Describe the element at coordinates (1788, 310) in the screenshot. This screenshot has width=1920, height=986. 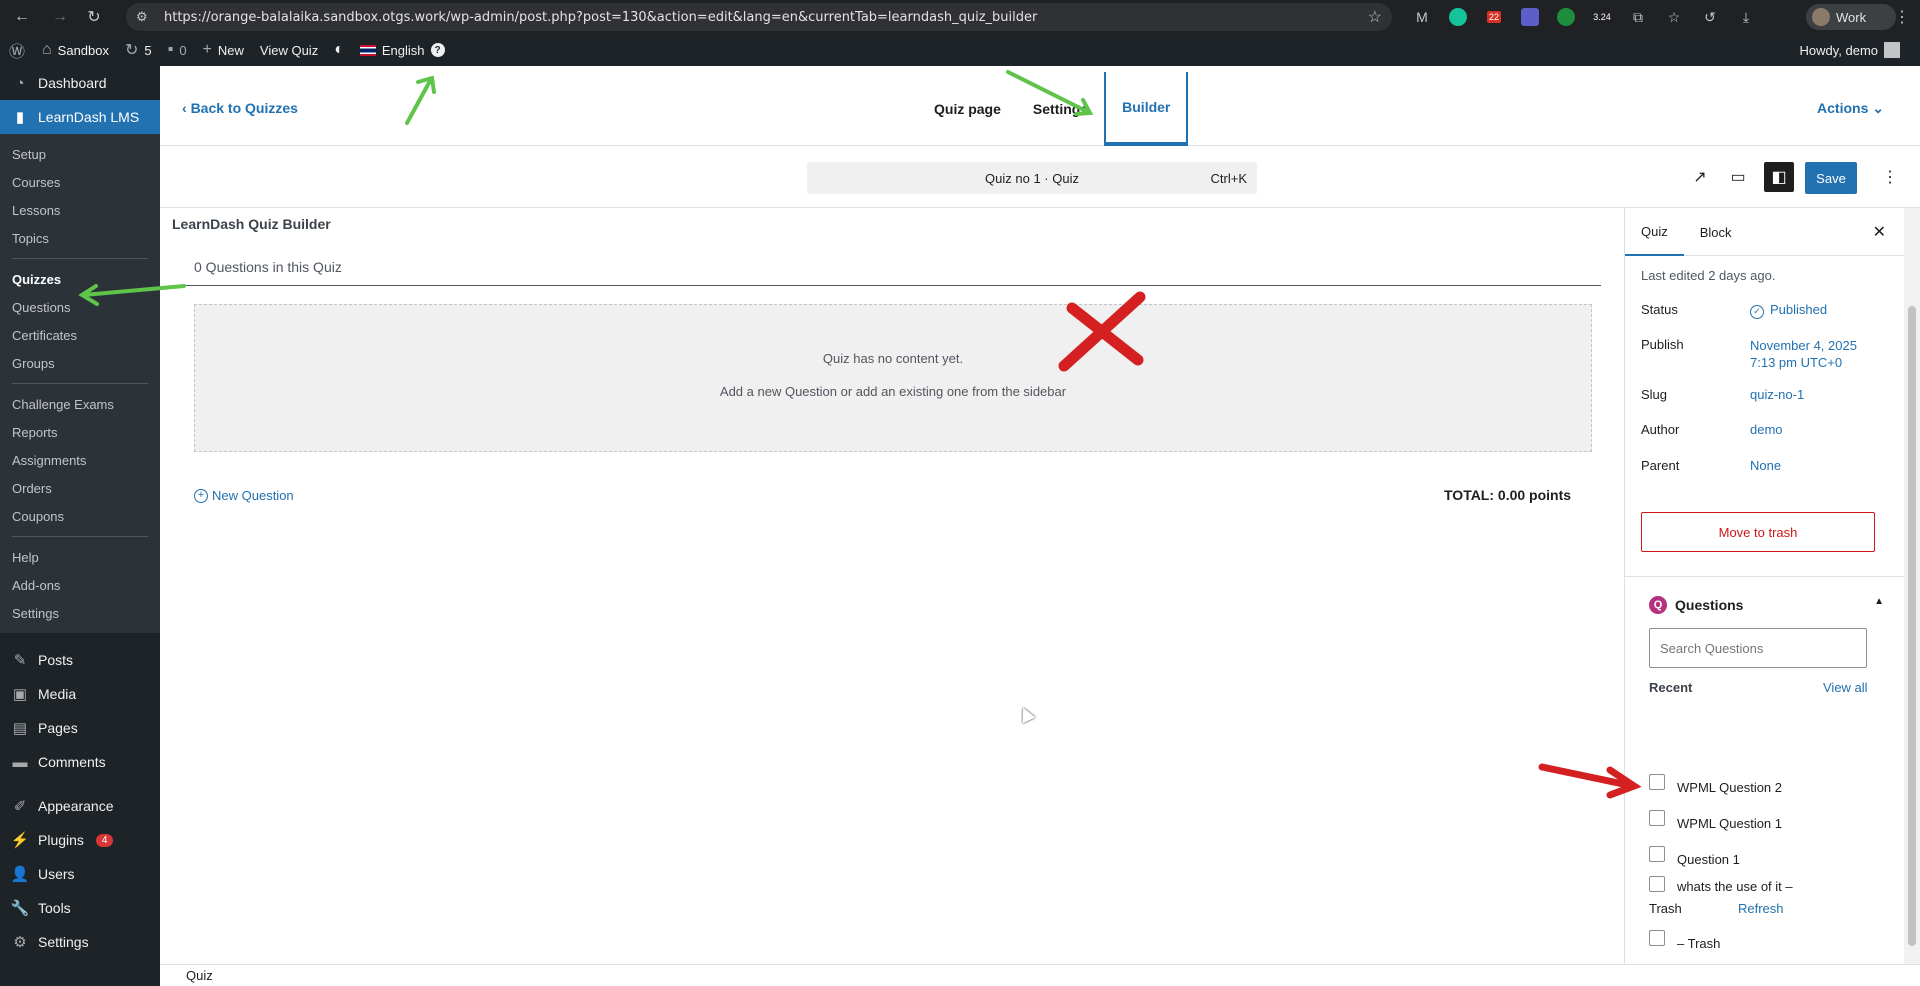
I see `status-value: ✓ Published` at that location.